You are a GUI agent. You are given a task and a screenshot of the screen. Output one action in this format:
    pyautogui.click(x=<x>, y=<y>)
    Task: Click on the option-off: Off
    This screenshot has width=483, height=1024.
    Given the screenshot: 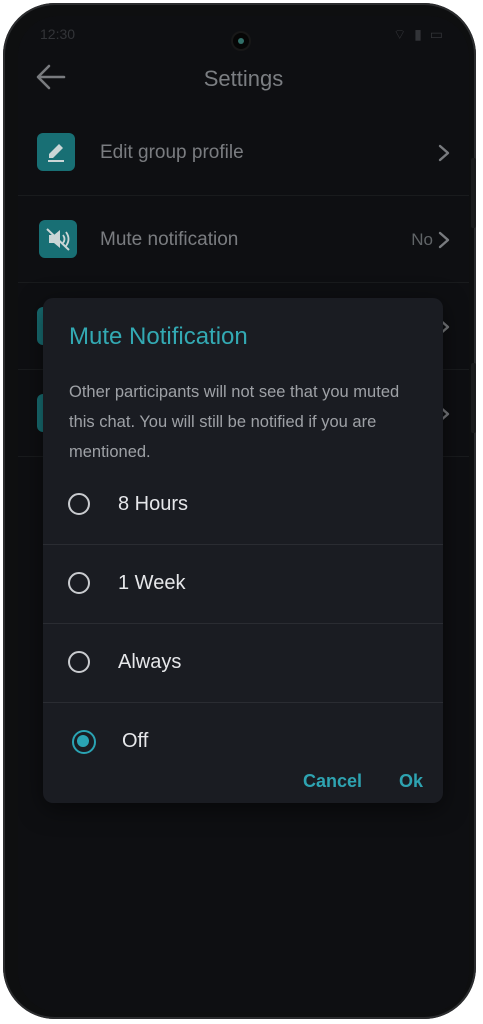 What is the action you would take?
    pyautogui.click(x=243, y=742)
    